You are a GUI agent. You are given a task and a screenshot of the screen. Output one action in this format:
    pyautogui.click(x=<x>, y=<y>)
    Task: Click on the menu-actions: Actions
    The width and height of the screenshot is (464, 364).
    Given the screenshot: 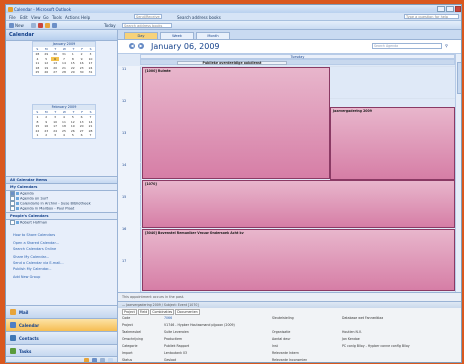 What is the action you would take?
    pyautogui.click(x=72, y=17)
    